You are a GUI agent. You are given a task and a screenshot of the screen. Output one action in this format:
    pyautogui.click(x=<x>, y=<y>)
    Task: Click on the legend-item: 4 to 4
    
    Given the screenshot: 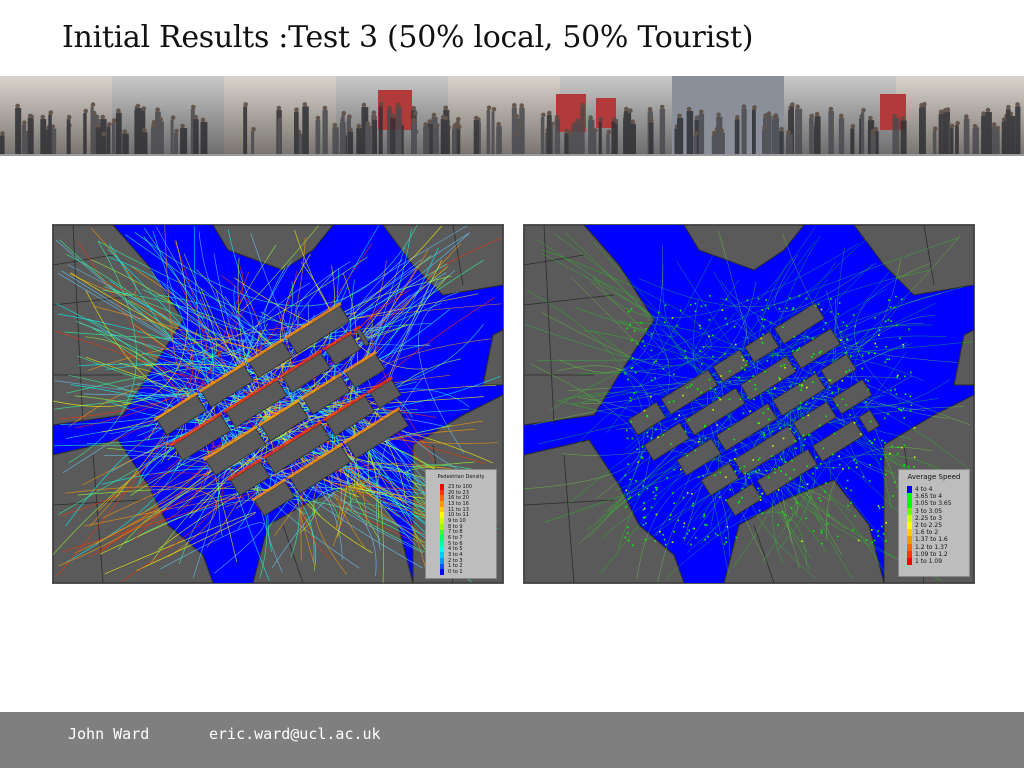 What is the action you would take?
    pyautogui.click(x=934, y=490)
    